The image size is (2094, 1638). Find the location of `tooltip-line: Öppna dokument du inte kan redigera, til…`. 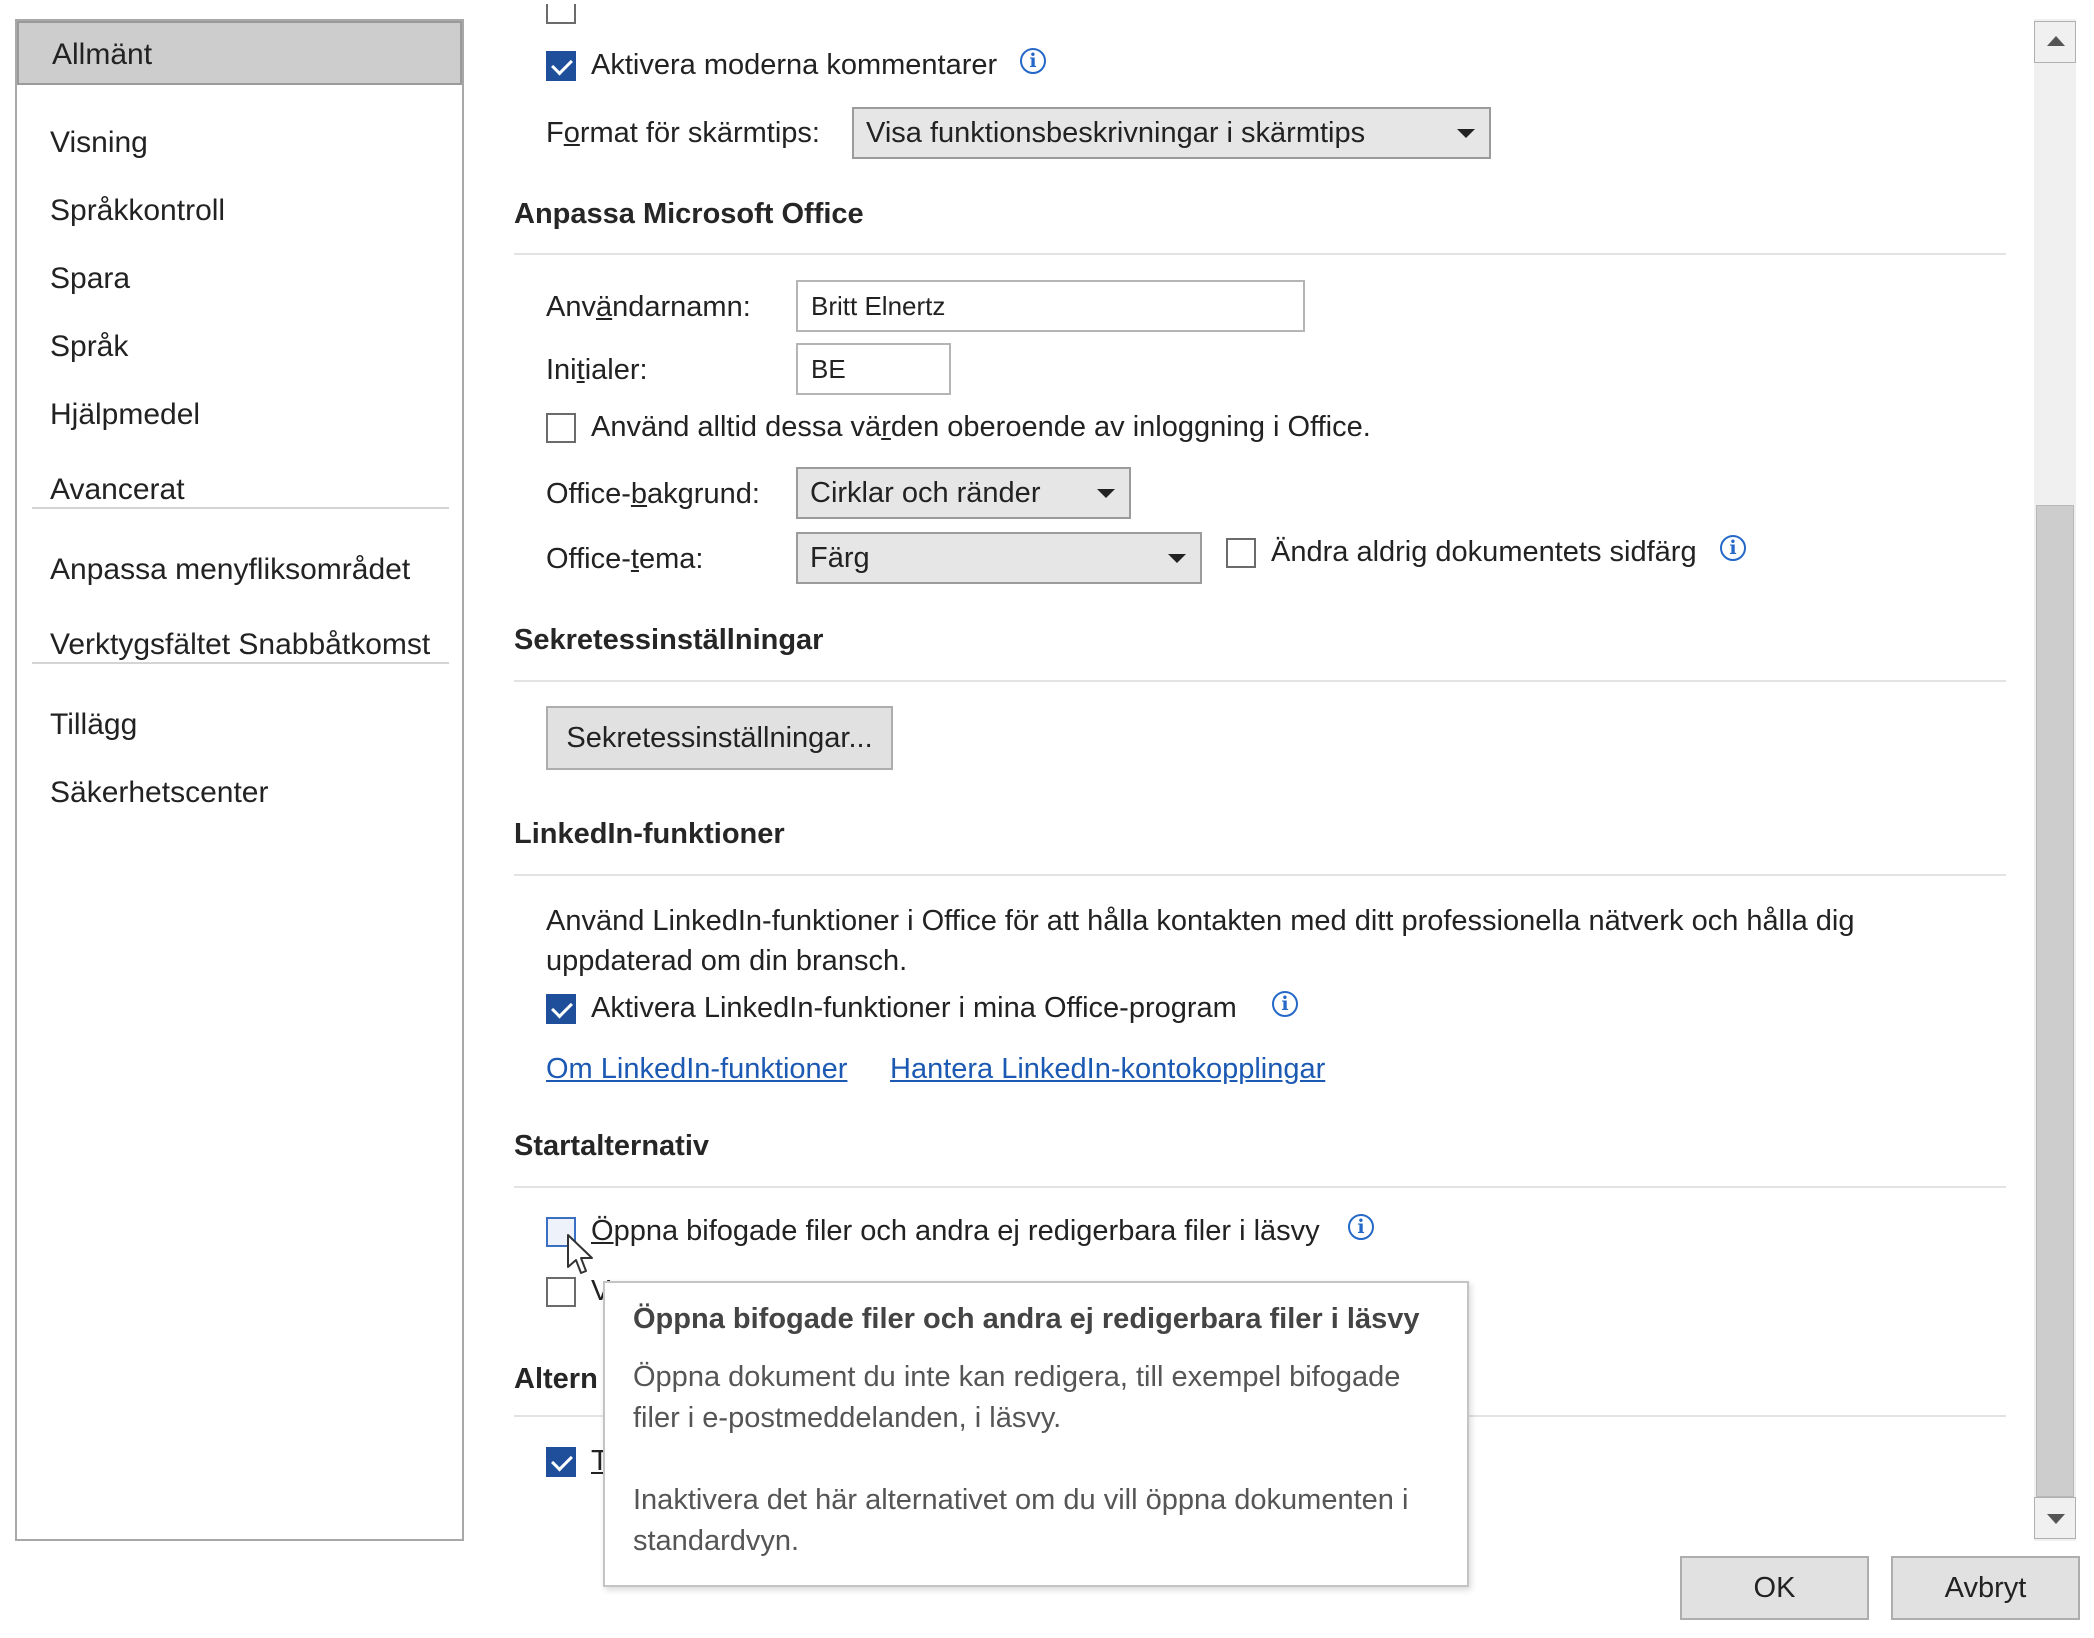

tooltip-line: Öppna dokument du inte kan redigera, til… is located at coordinates (1017, 1377).